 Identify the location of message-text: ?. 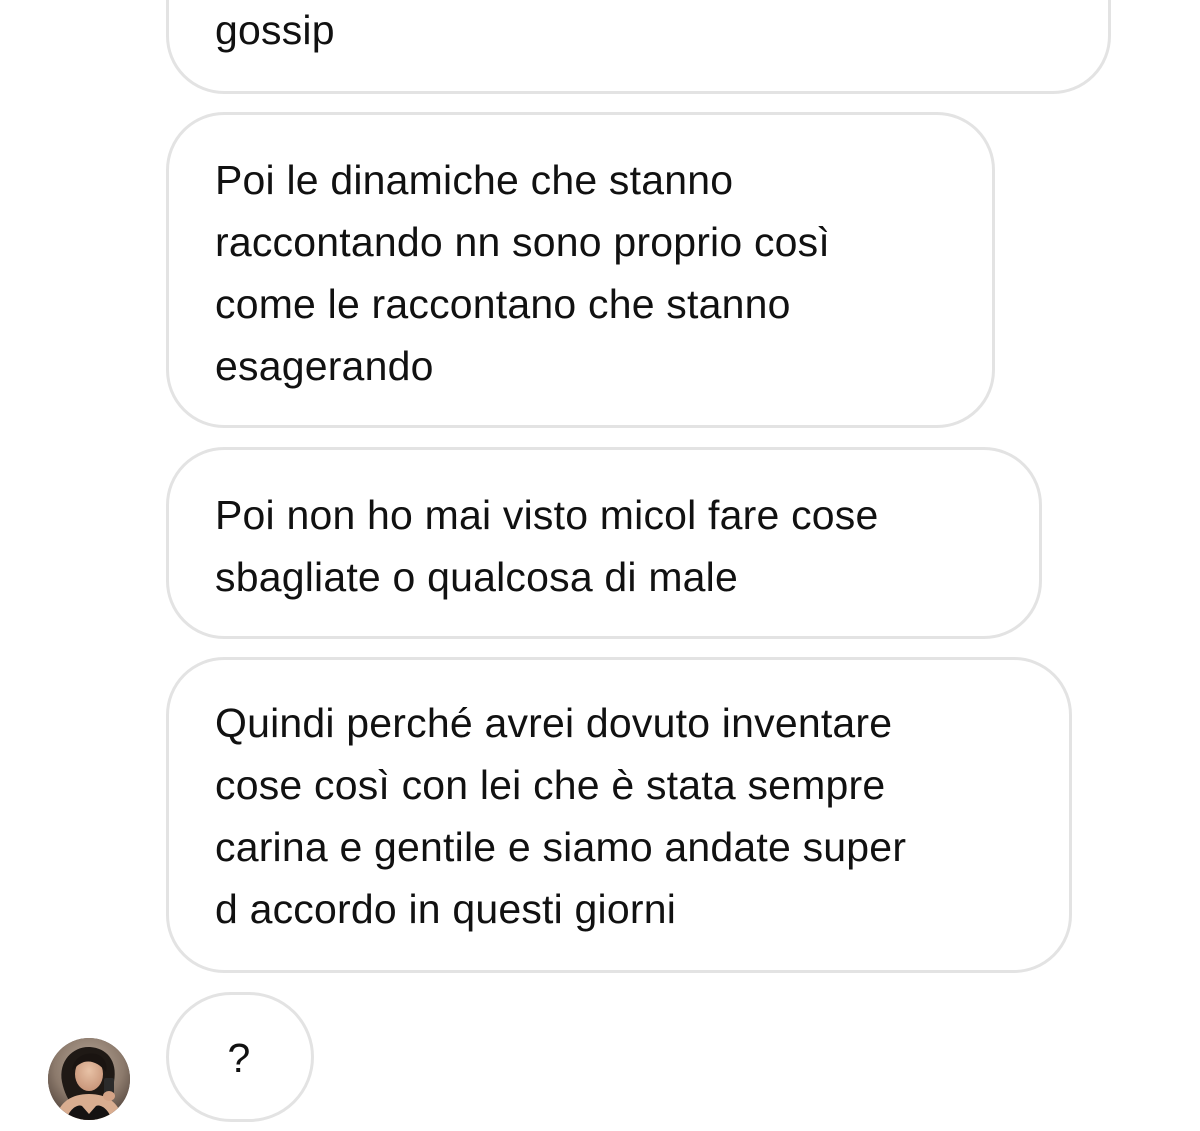
(239, 1058).